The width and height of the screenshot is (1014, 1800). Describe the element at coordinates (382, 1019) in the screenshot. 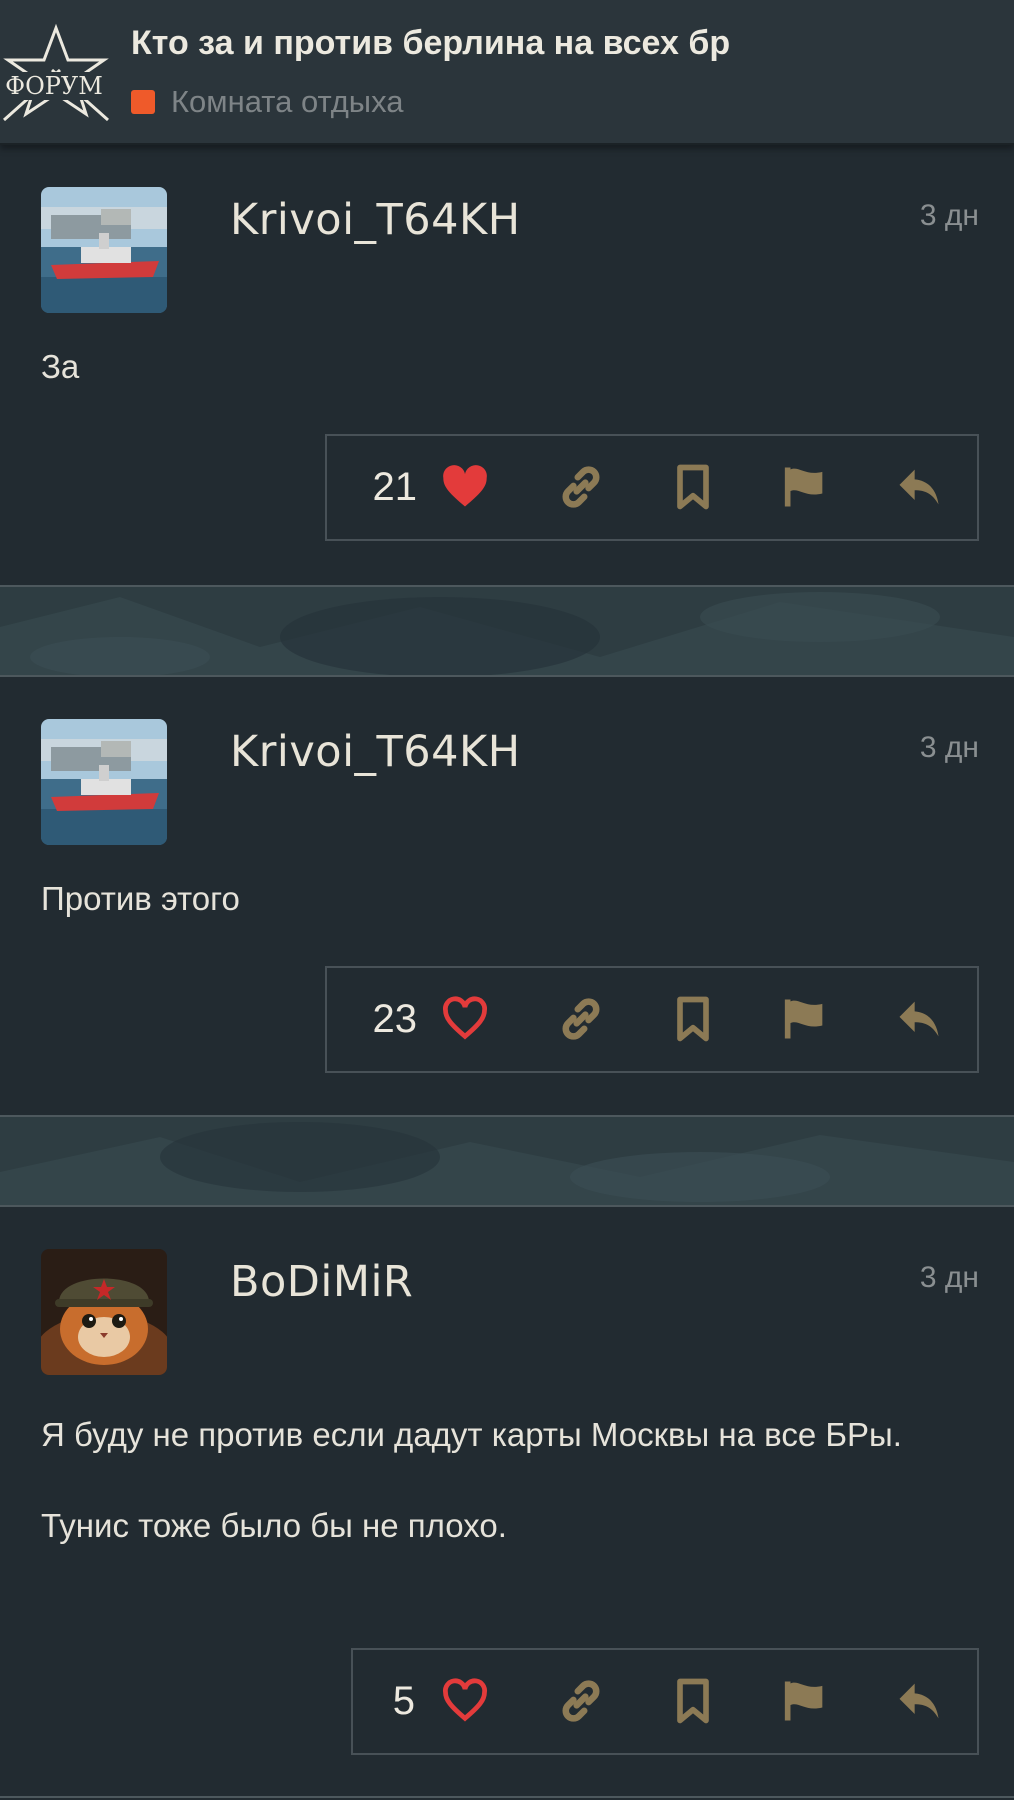

I see `like-count: 23` at that location.